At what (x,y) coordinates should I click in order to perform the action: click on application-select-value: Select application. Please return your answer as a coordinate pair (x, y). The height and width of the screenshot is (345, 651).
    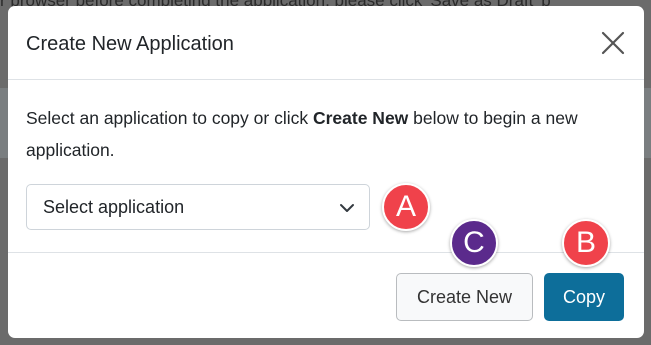
    Looking at the image, I should click on (114, 207).